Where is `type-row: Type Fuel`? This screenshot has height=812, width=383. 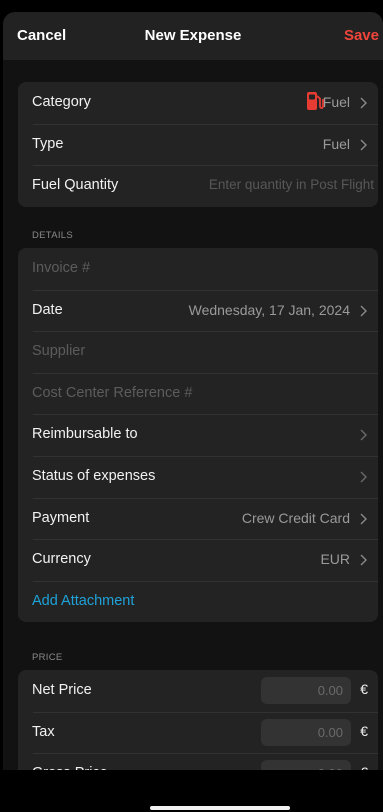 type-row: Type Fuel is located at coordinates (198, 144).